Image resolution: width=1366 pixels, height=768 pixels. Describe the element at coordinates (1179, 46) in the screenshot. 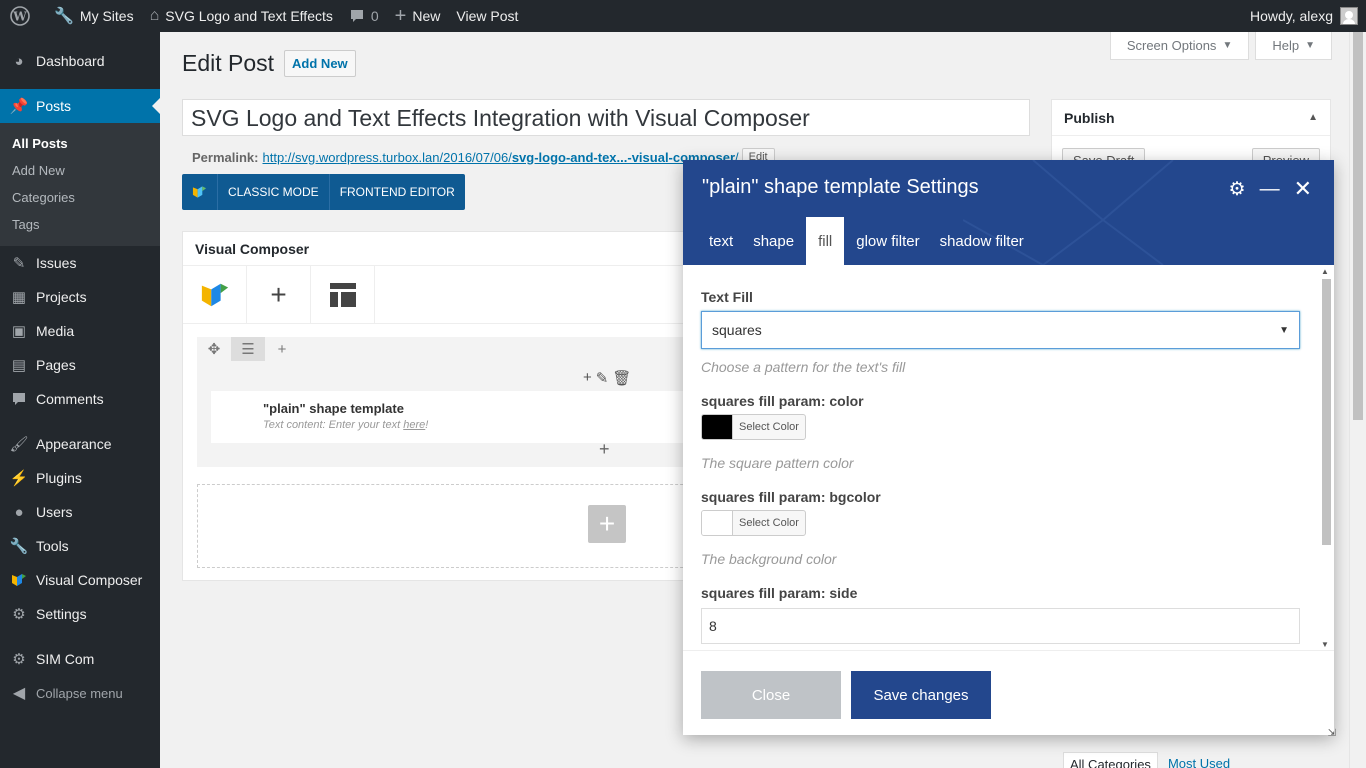

I see `screen-options-button: Screen Options ▼` at that location.